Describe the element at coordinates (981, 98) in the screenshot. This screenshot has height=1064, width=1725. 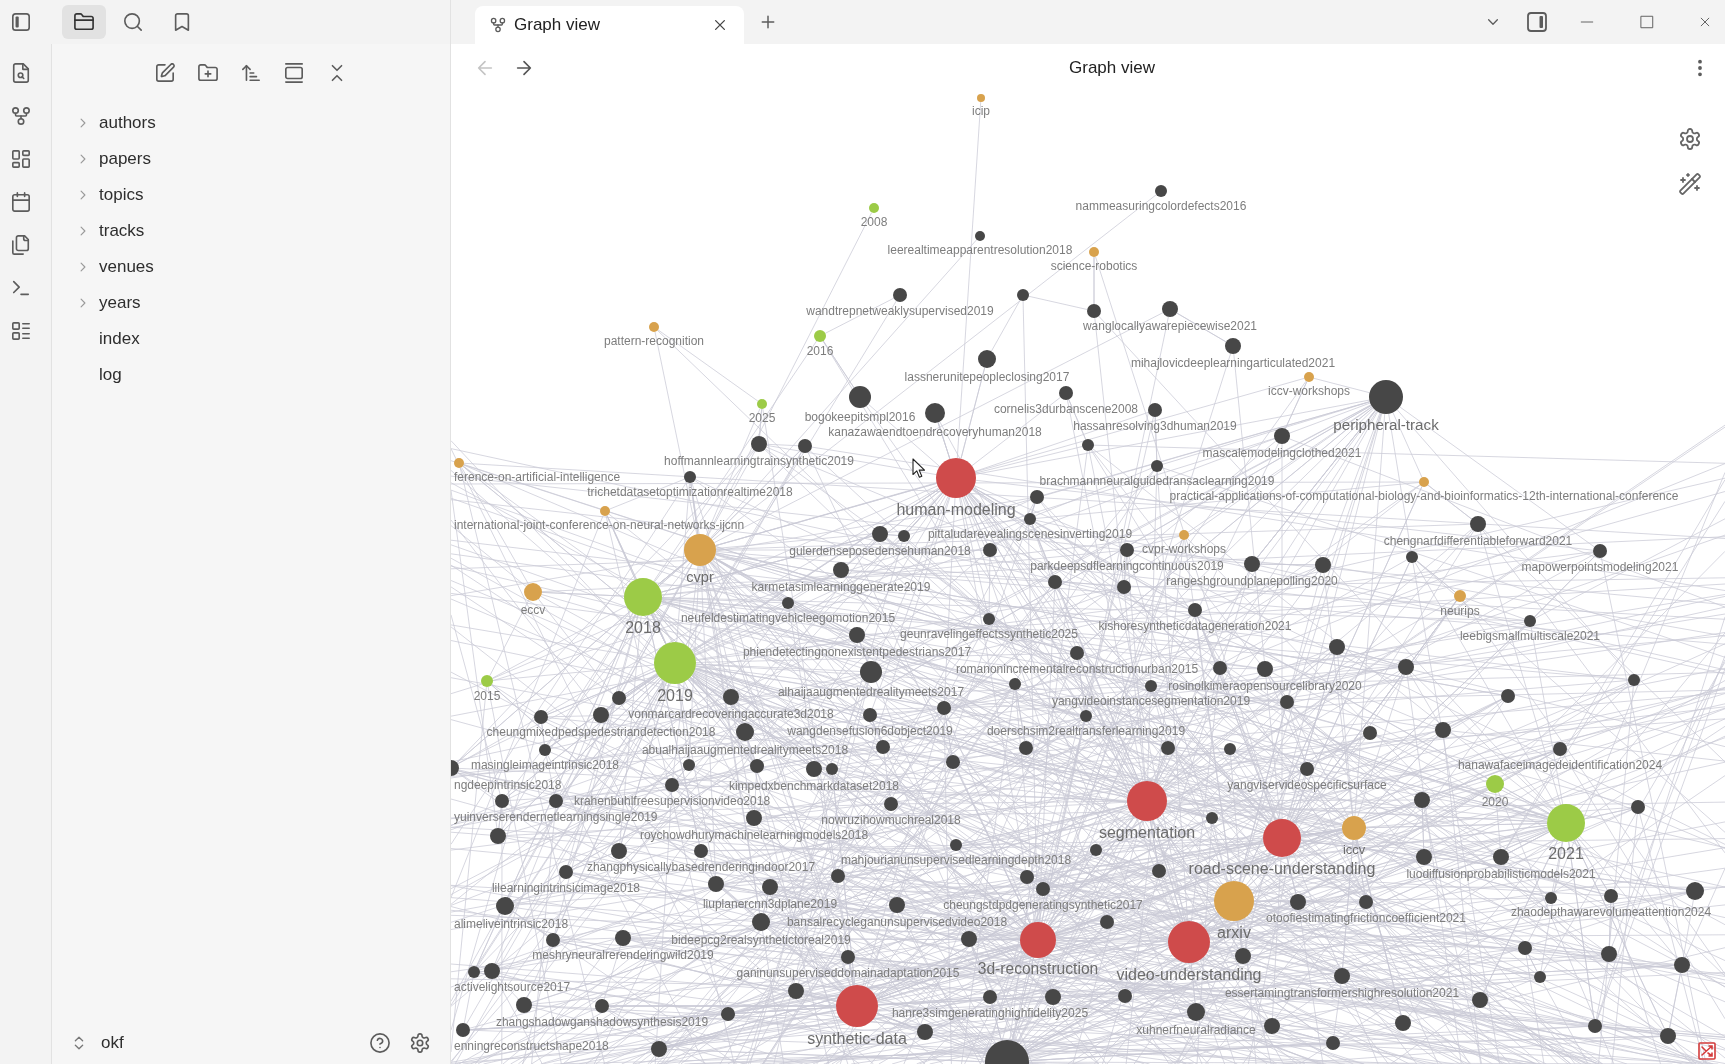
I see `graph-node` at that location.